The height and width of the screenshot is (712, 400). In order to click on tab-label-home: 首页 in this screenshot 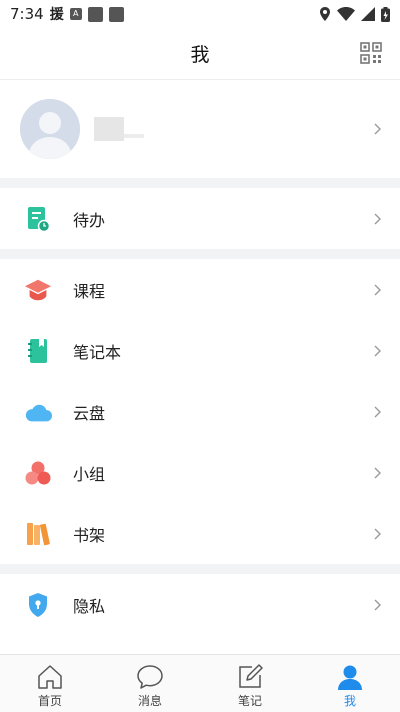, I will do `click(49, 701)`.